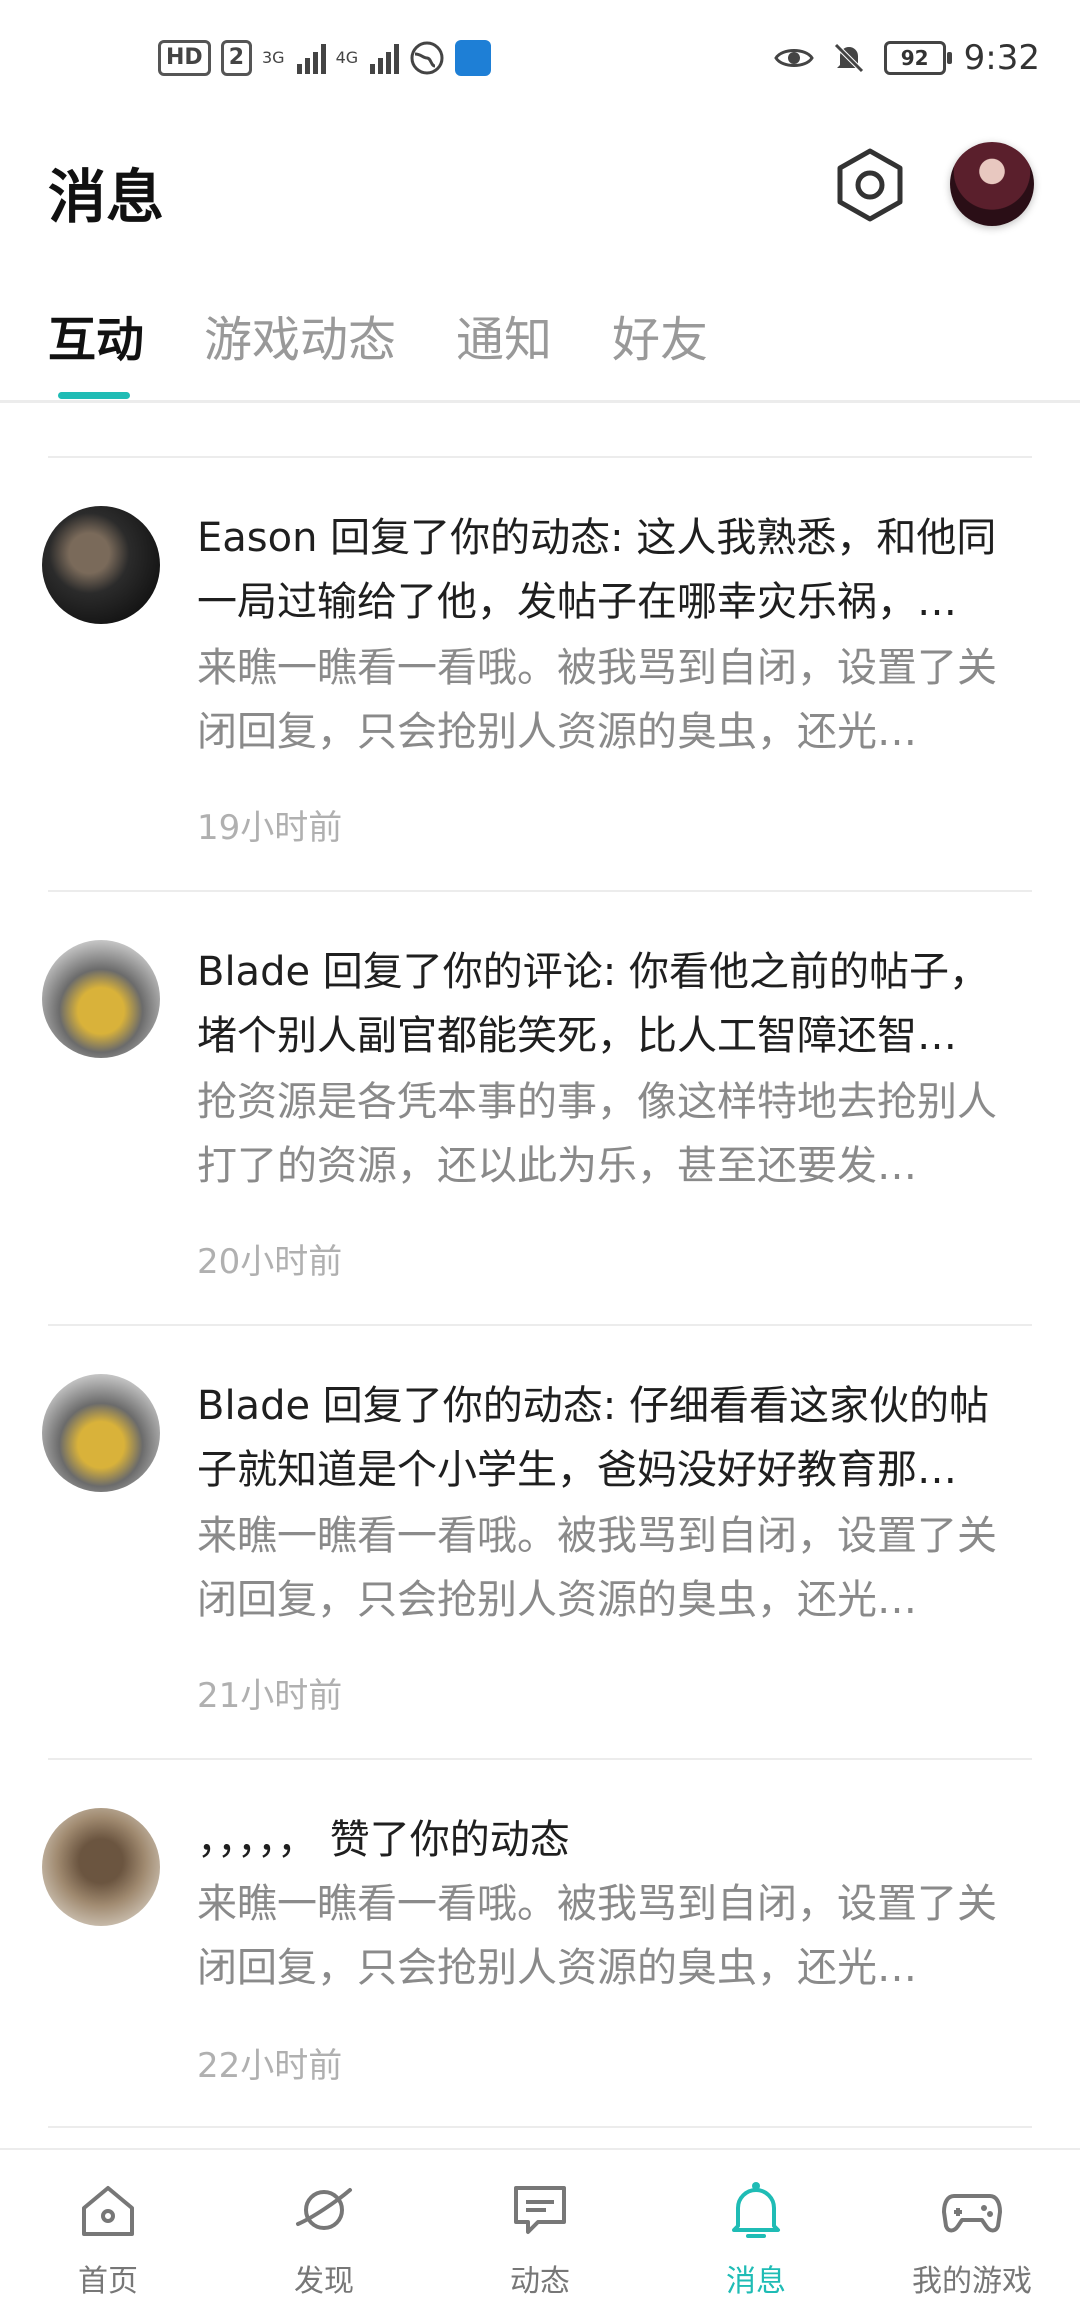 This screenshot has height=2312, width=1080. What do you see at coordinates (273, 57) in the screenshot?
I see `network-type-1: 3G` at bounding box center [273, 57].